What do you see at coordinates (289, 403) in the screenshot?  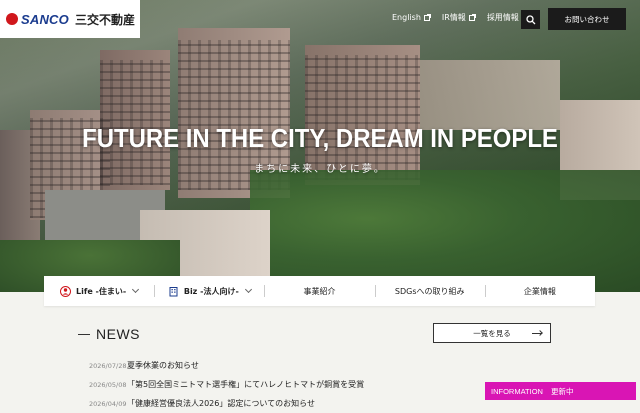 I see `news-item: 2026/04/09 「健康経営優良法人2026」認定についてのお知らせ` at bounding box center [289, 403].